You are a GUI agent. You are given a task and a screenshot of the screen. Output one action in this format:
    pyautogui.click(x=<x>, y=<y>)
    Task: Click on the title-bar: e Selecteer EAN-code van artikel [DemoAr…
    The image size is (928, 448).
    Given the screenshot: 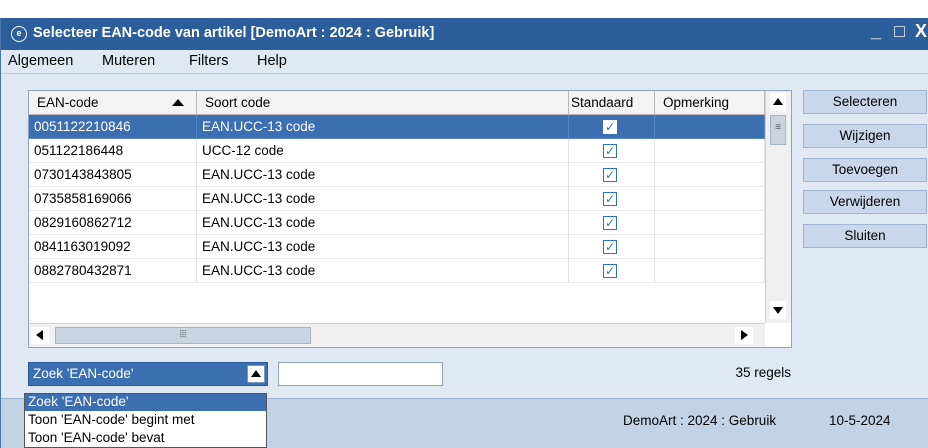 What is the action you would take?
    pyautogui.click(x=464, y=34)
    